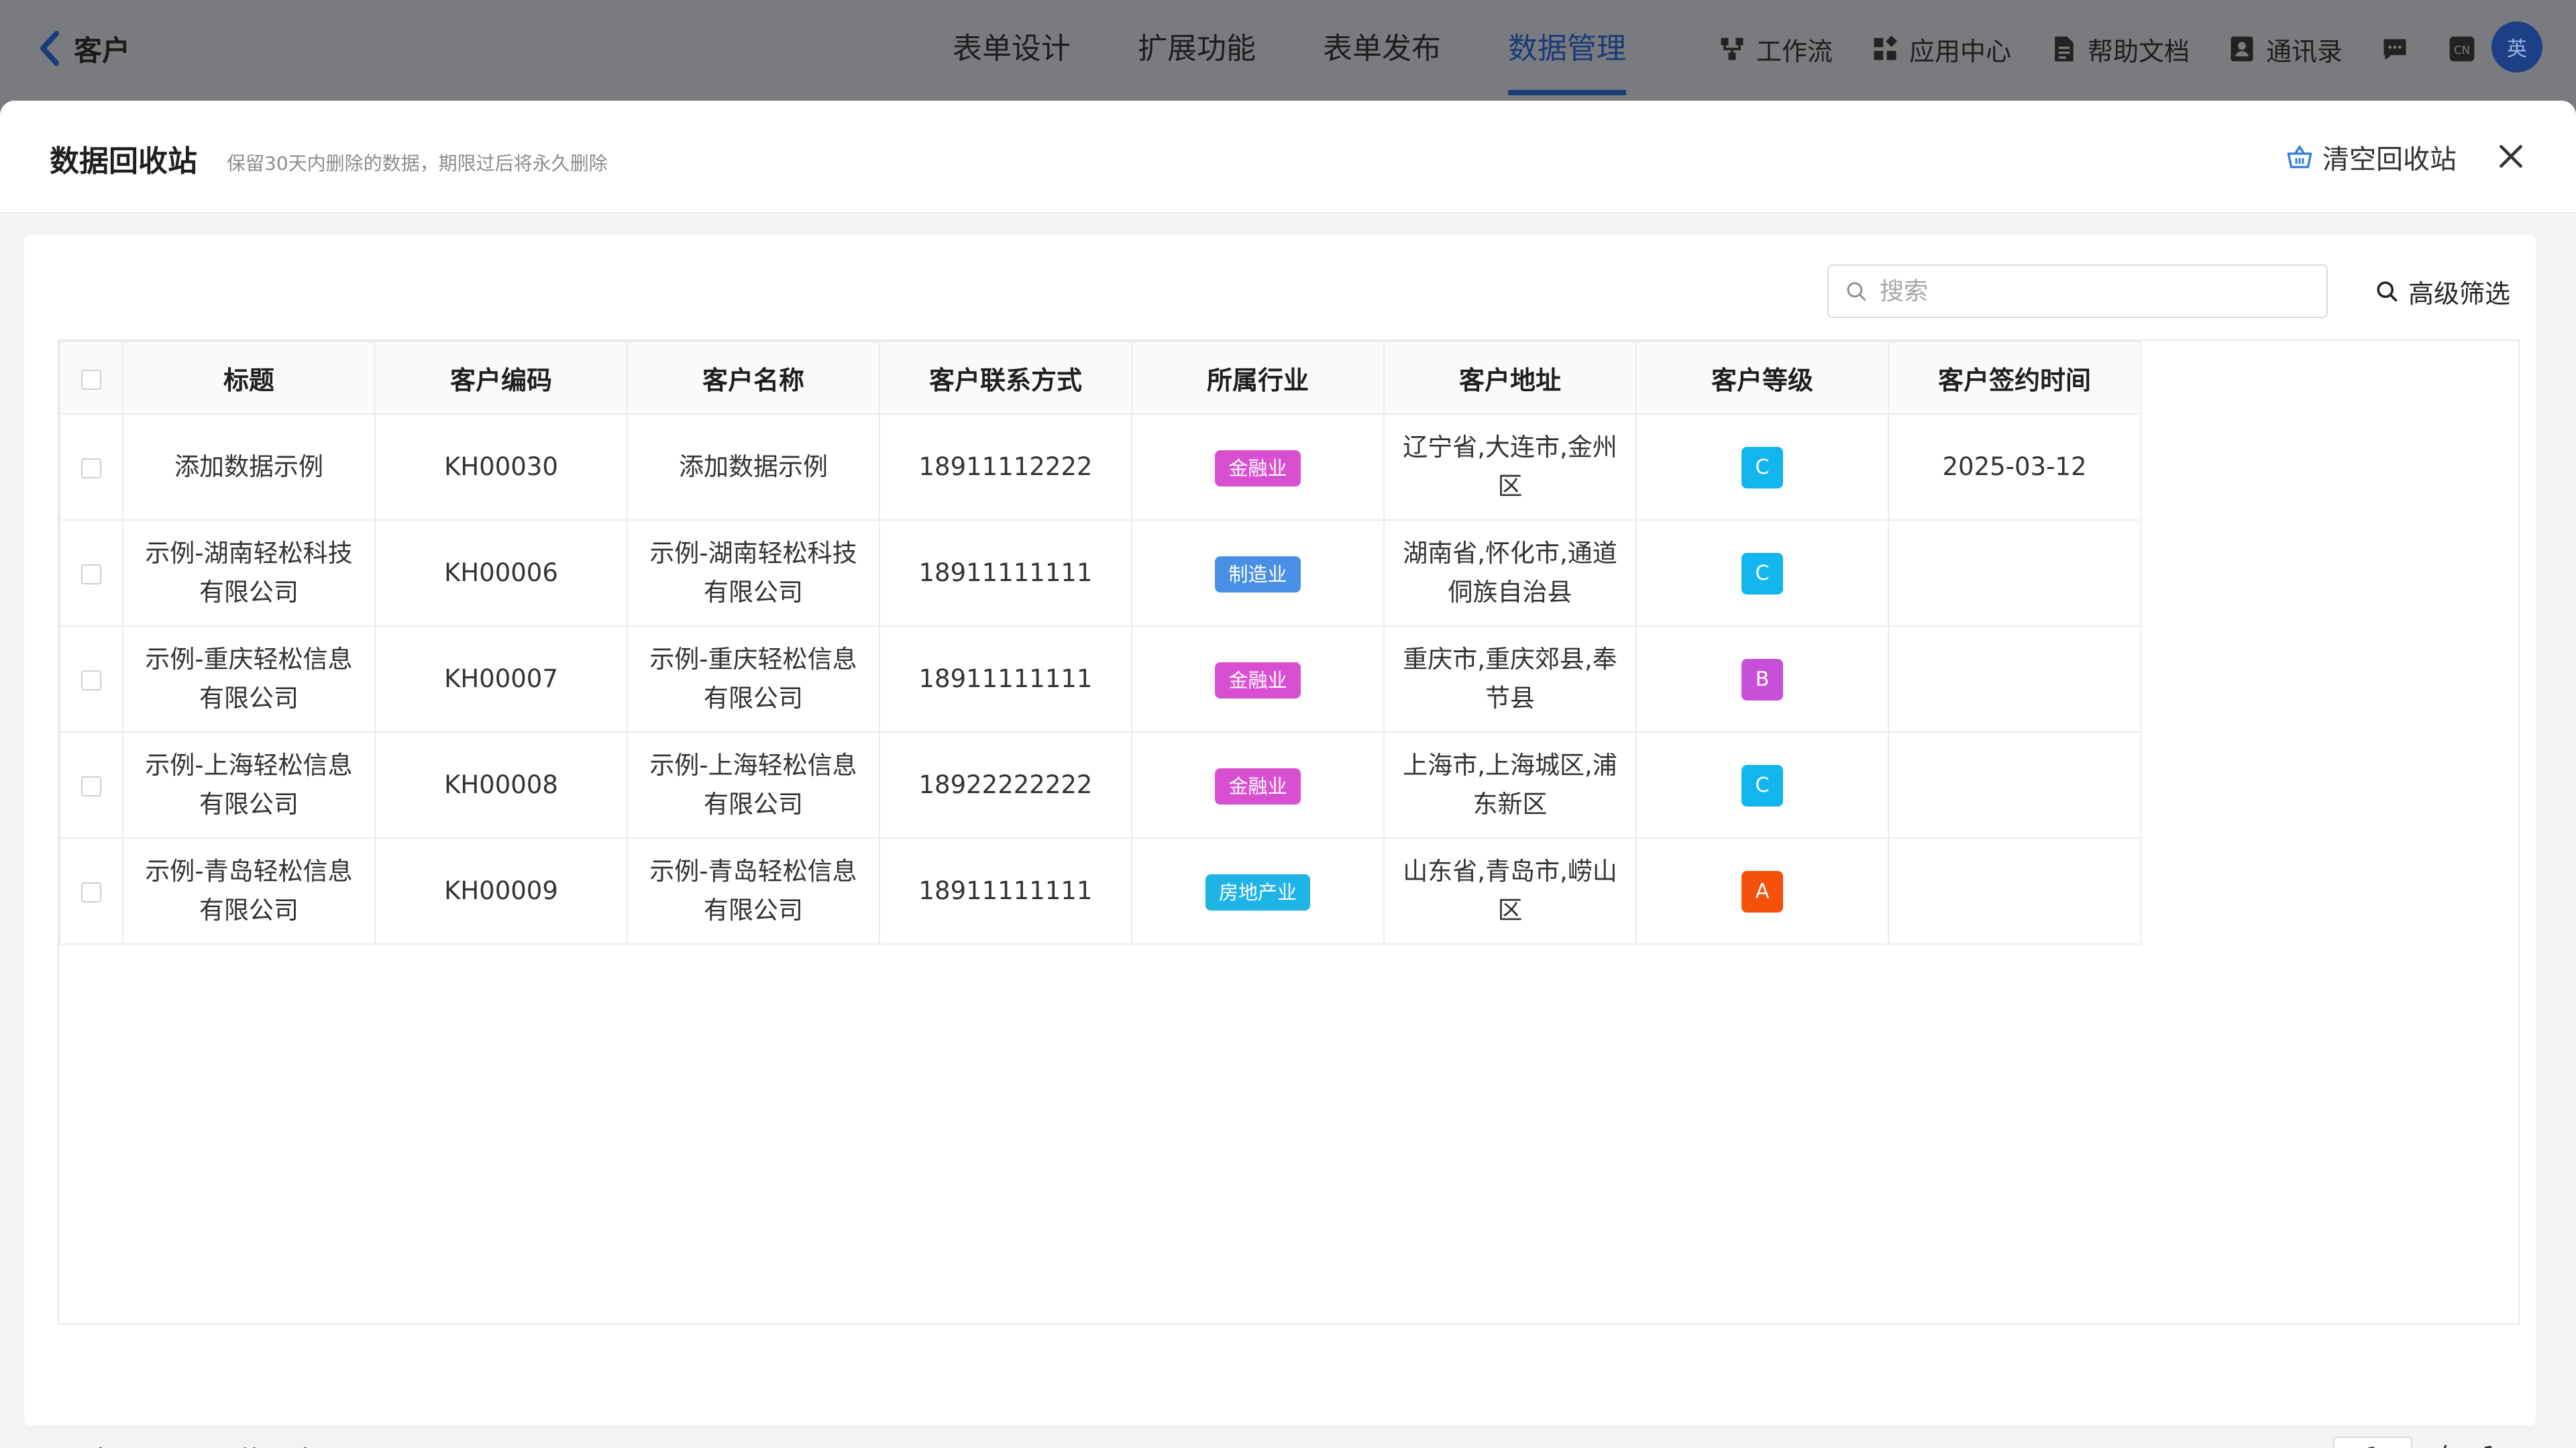 This screenshot has height=1448, width=2576. I want to click on tab-form-publish: 表单发布, so click(1382, 50).